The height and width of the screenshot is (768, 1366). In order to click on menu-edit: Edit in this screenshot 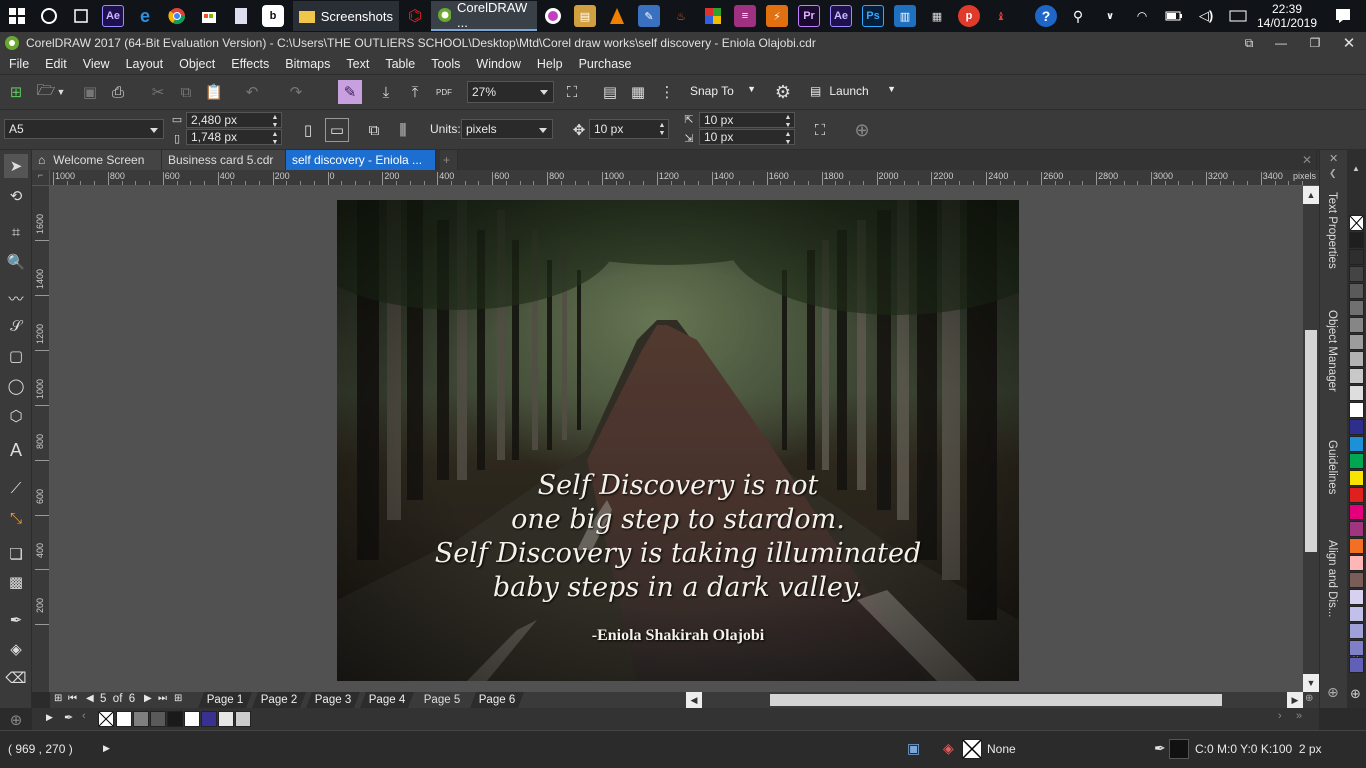, I will do `click(56, 64)`.